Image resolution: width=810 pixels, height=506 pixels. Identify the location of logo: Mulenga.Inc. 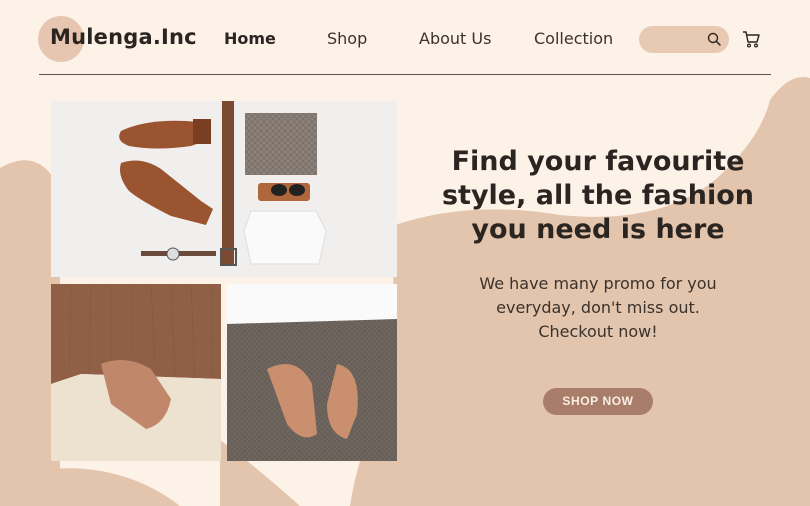
(123, 37).